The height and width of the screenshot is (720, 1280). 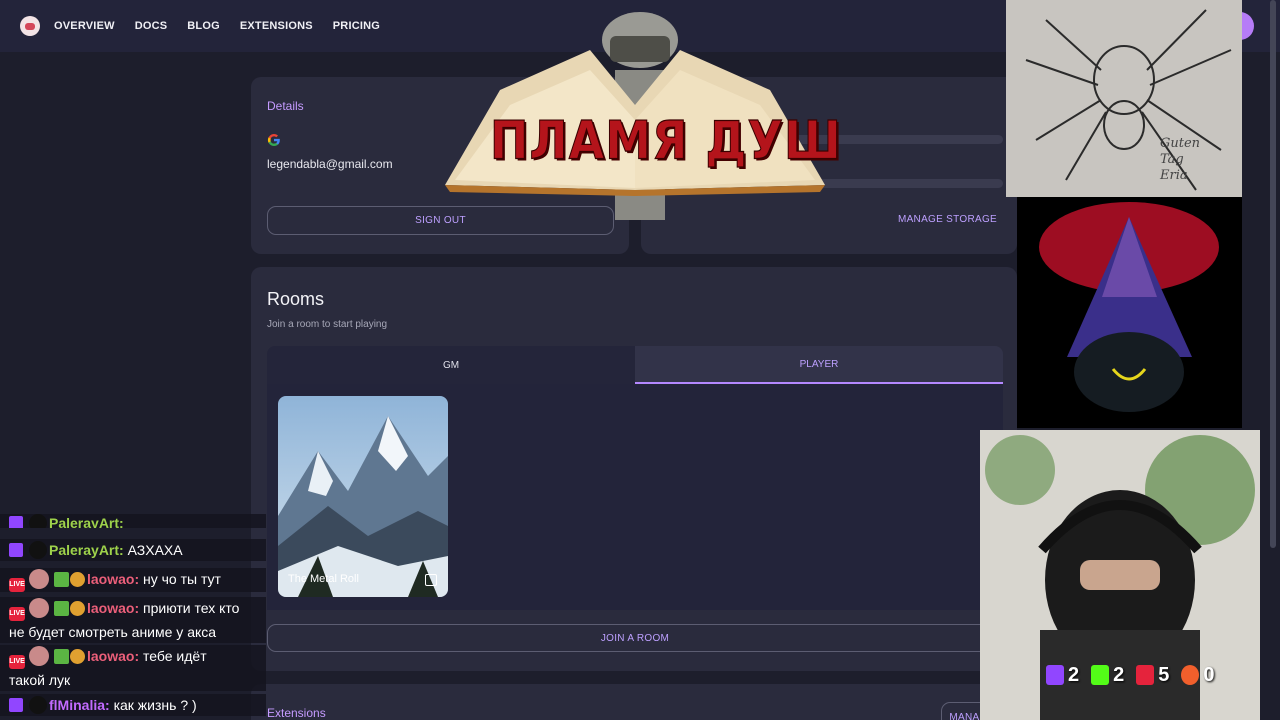 I want to click on kick-viewer-count: 2, so click(x=1119, y=674).